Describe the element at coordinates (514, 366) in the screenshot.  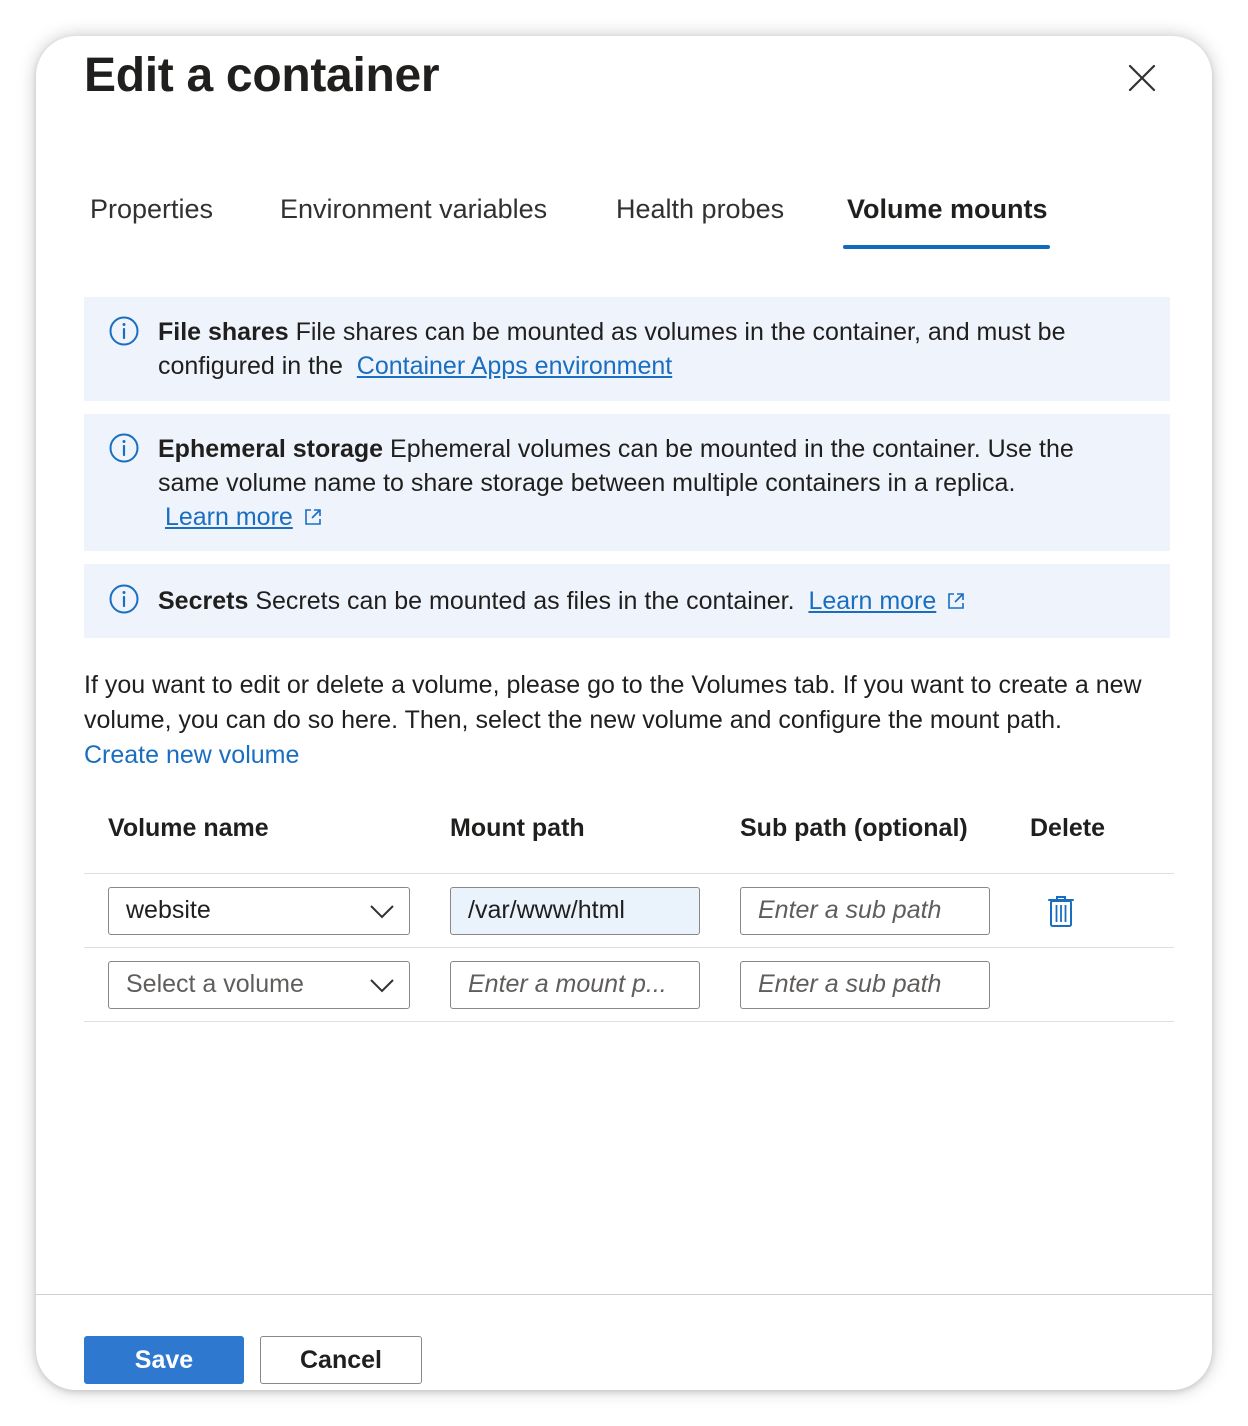
I see `container-apps-environment-link: Container Apps environment` at that location.